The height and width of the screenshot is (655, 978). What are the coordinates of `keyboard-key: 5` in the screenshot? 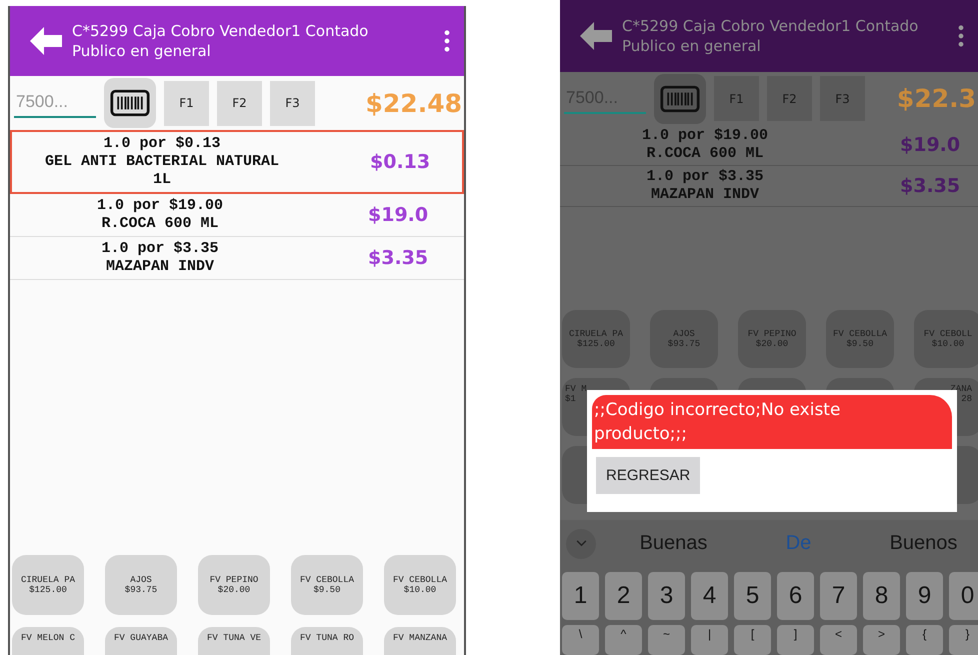 It's located at (752, 596).